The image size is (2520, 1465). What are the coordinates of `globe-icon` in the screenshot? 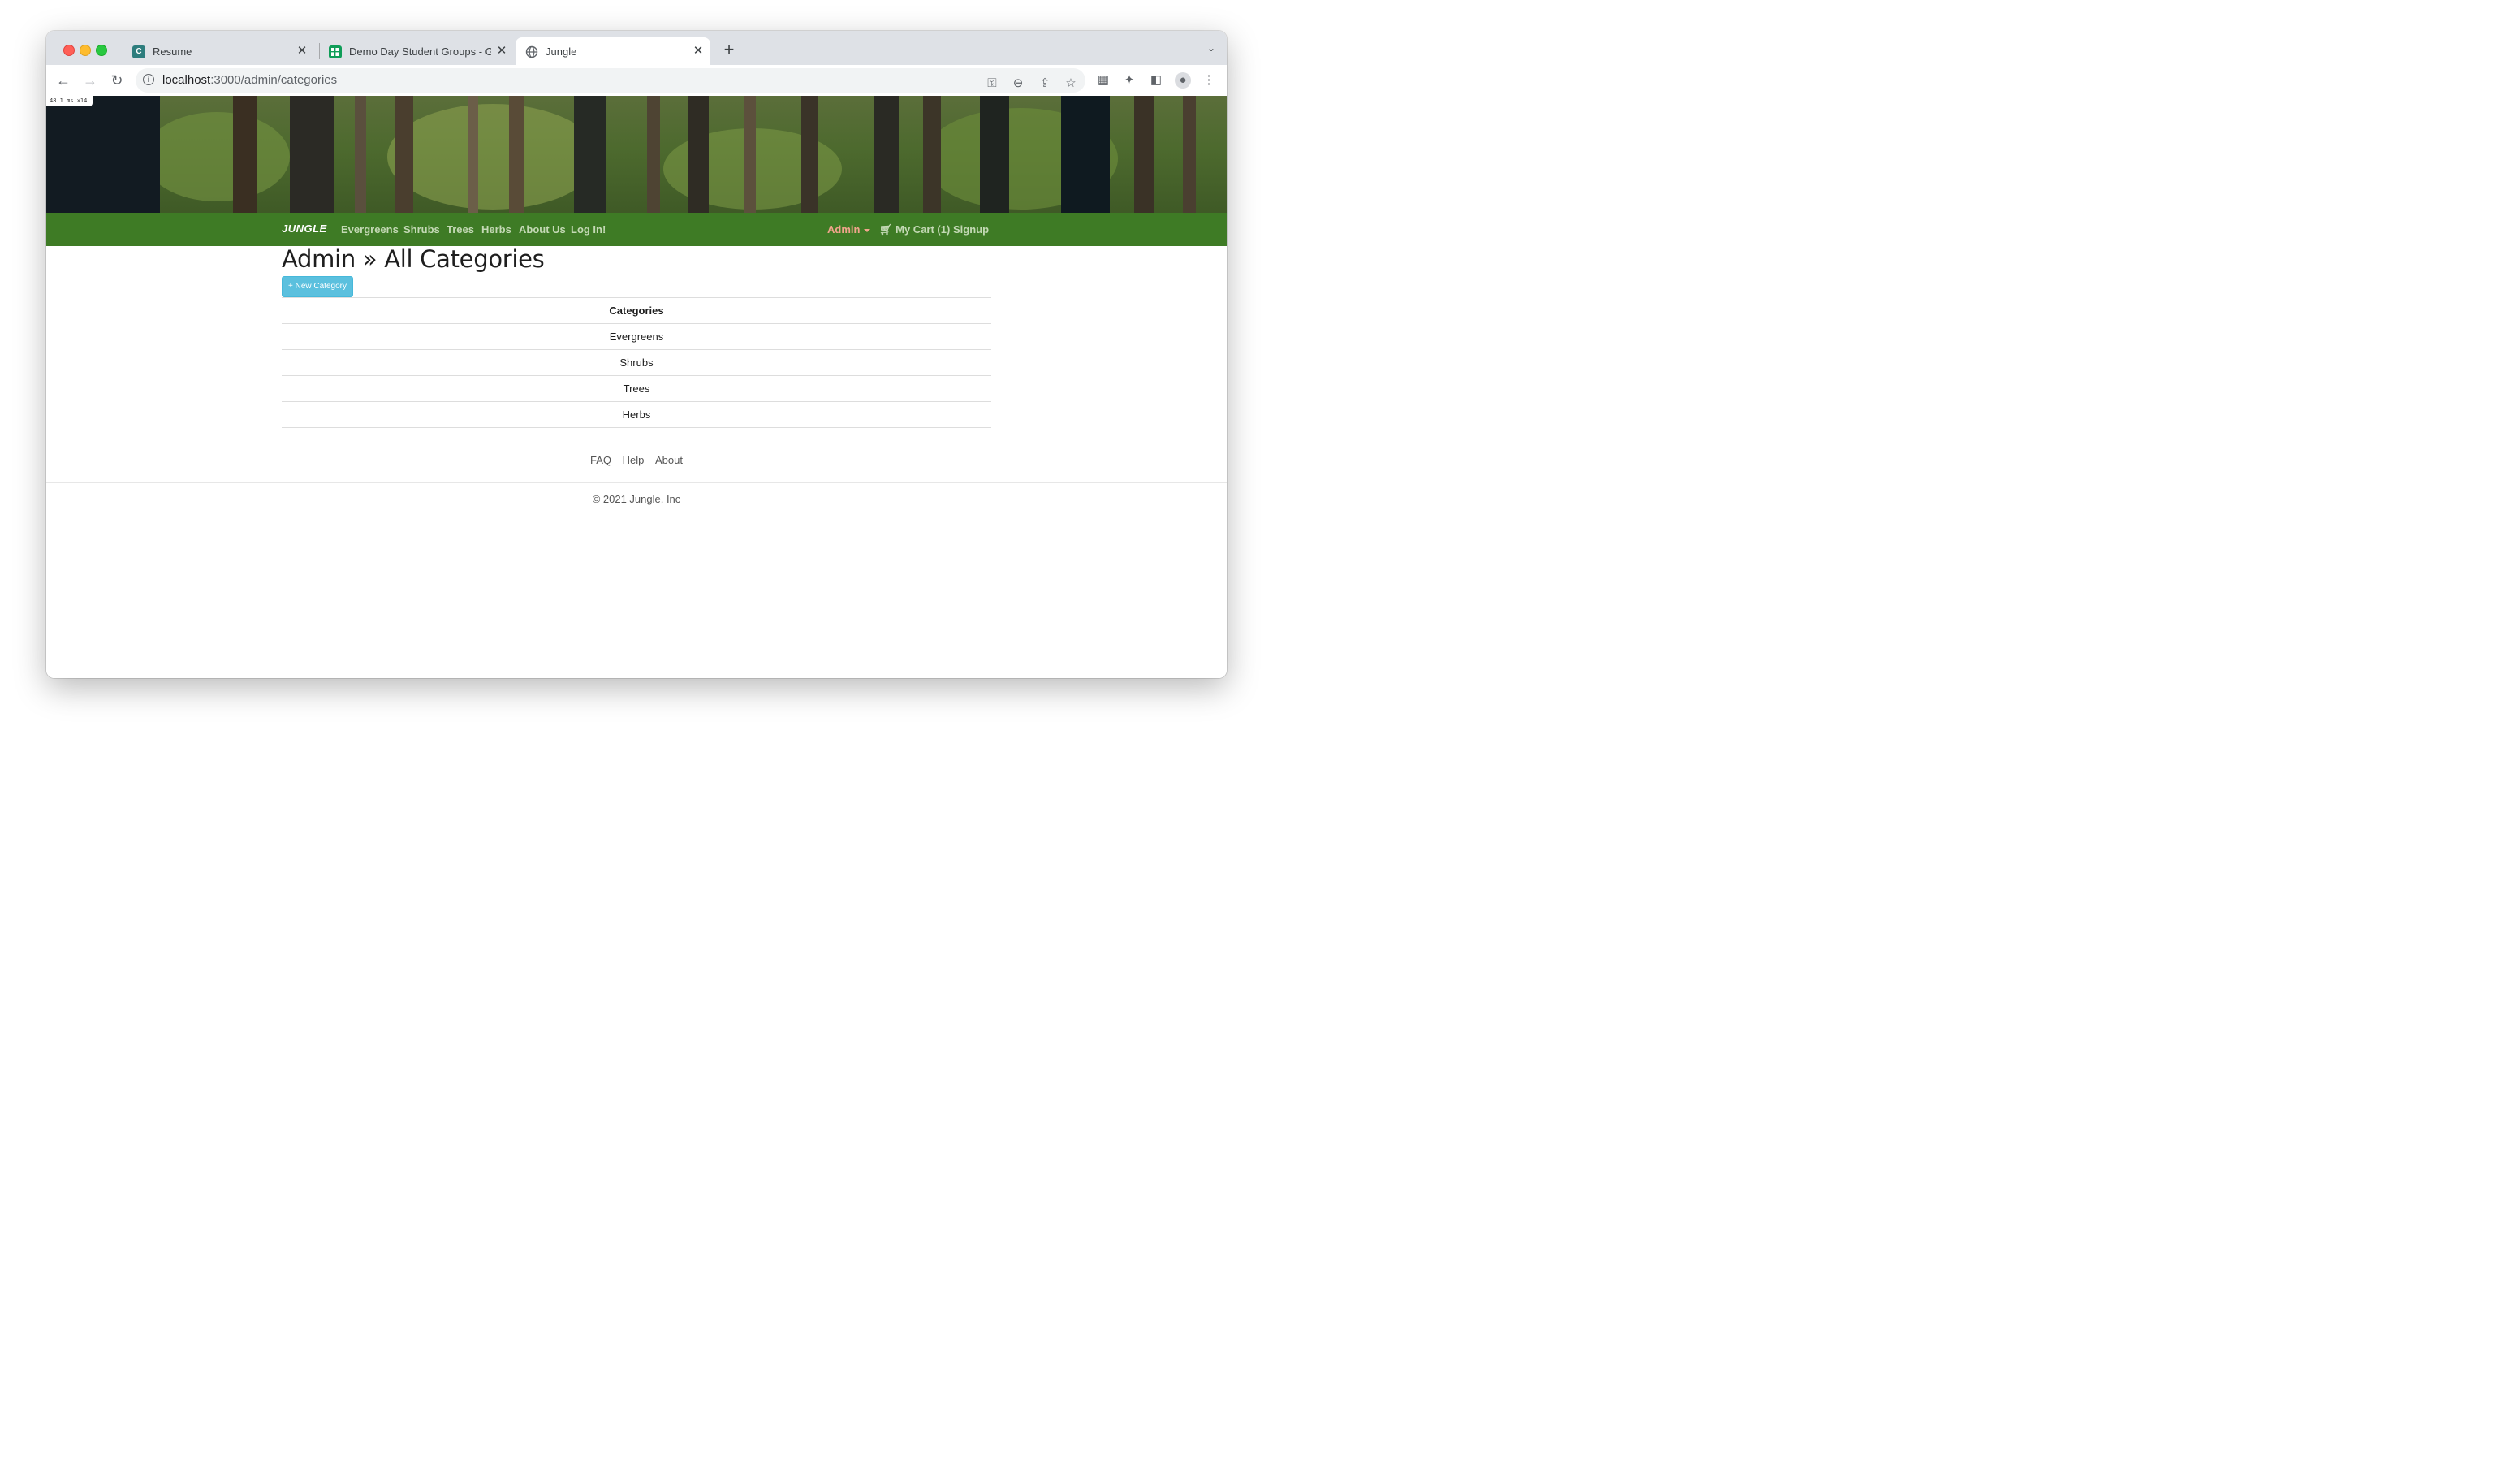 It's located at (531, 51).